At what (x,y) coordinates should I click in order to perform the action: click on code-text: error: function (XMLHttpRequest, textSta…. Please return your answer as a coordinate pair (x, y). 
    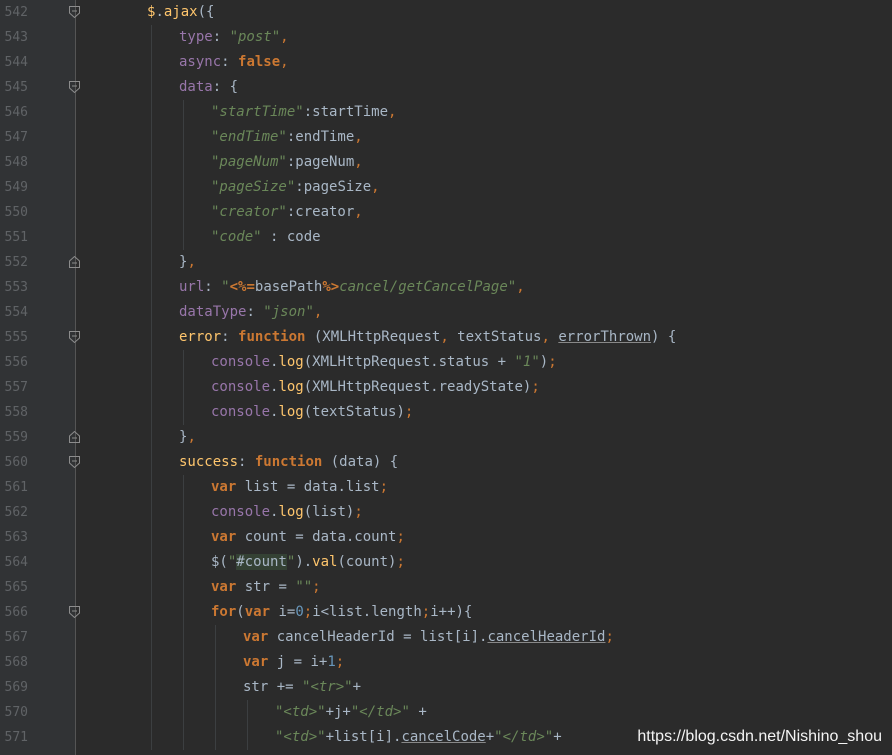
    Looking at the image, I should click on (427, 337).